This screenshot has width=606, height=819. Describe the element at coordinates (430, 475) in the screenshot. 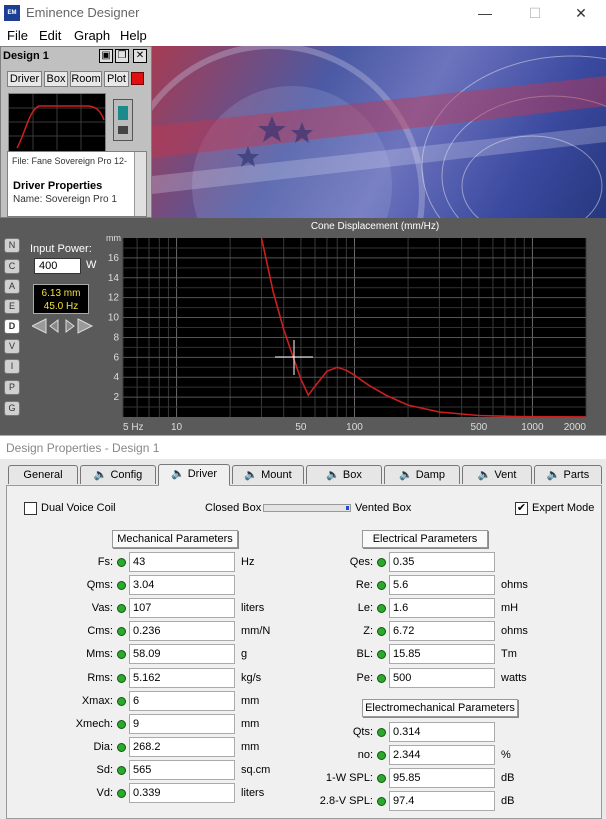

I see `tab-damp-label: Damp` at that location.